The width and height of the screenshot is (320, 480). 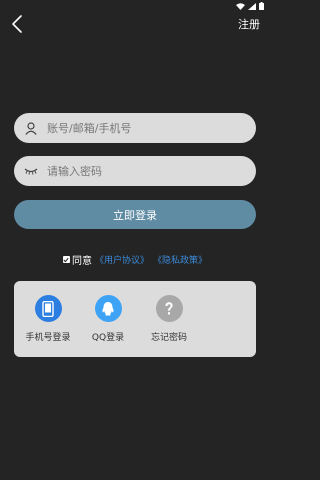 I want to click on phone-icon, so click(x=48, y=308).